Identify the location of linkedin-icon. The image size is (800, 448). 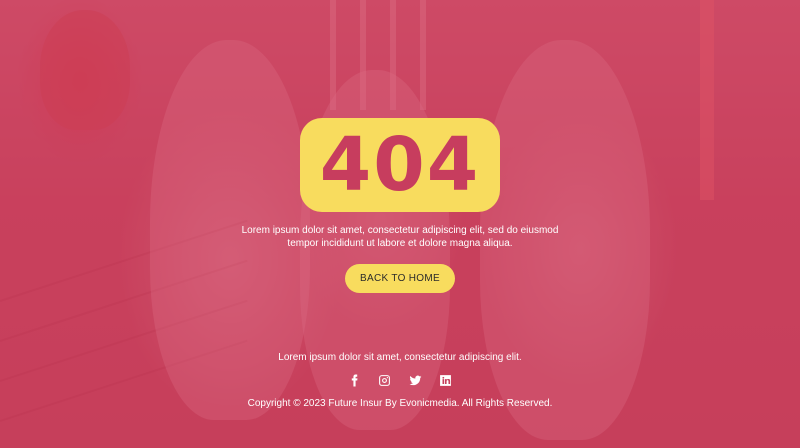
(446, 380).